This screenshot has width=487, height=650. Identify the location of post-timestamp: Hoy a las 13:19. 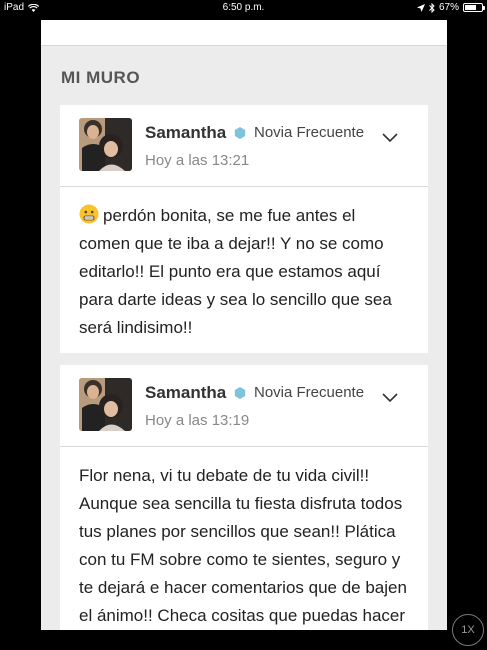
(197, 420).